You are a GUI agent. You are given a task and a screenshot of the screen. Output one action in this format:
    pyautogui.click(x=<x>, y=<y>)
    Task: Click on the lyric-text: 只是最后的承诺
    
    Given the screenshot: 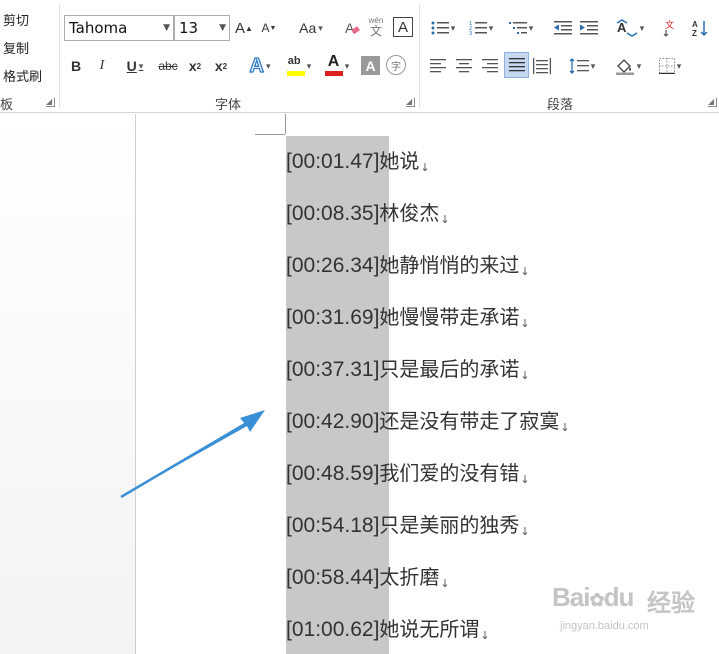 What is the action you would take?
    pyautogui.click(x=449, y=369)
    